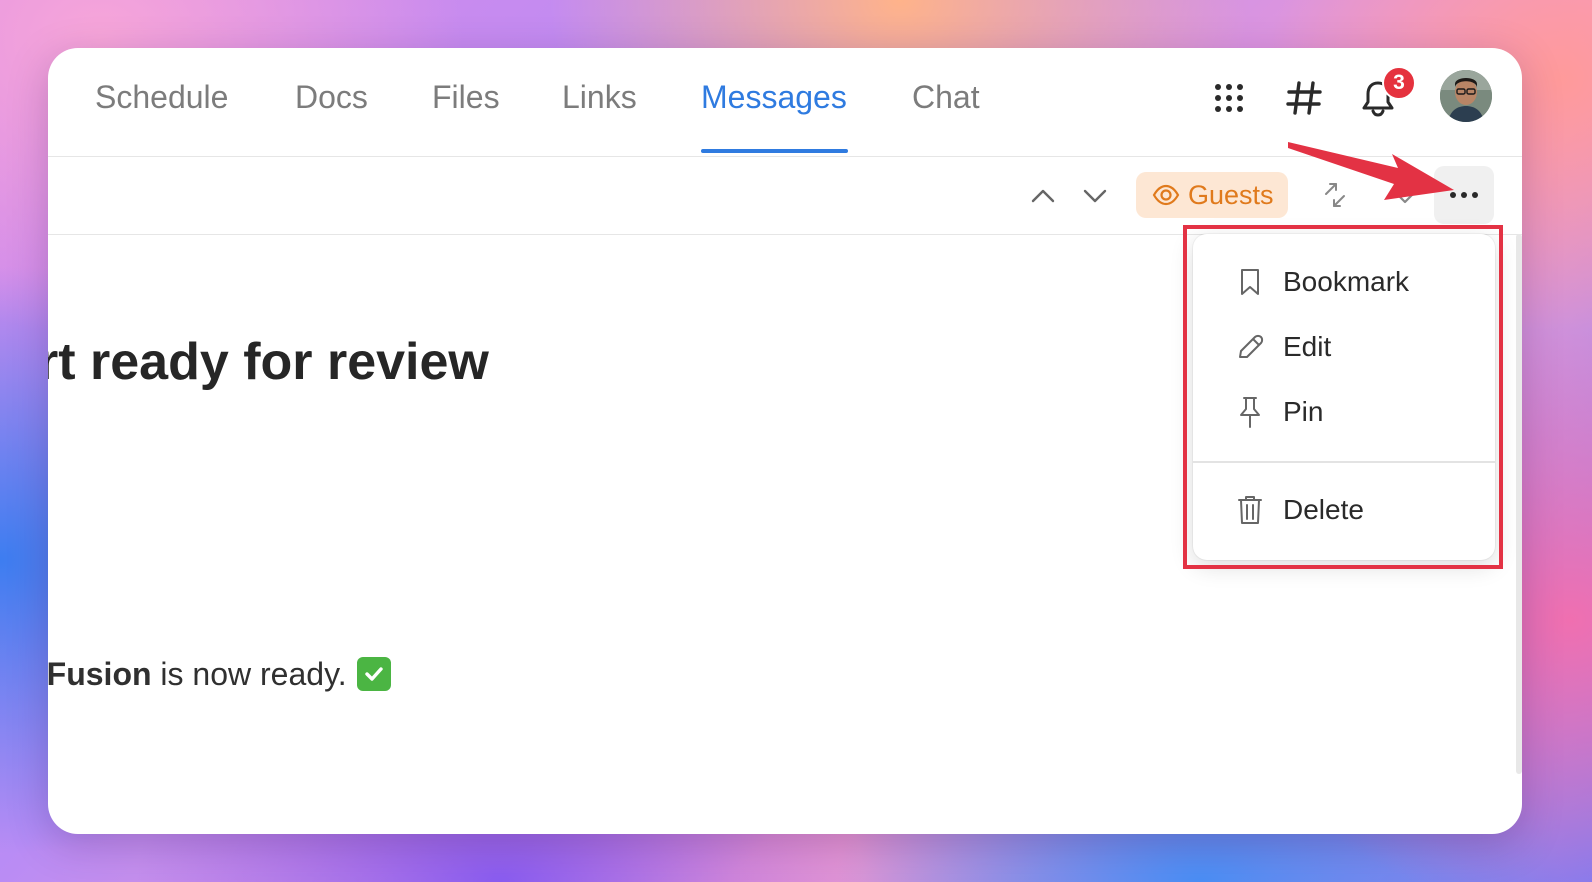 The height and width of the screenshot is (882, 1592). What do you see at coordinates (1231, 194) in the screenshot?
I see `guests-label: Guests` at bounding box center [1231, 194].